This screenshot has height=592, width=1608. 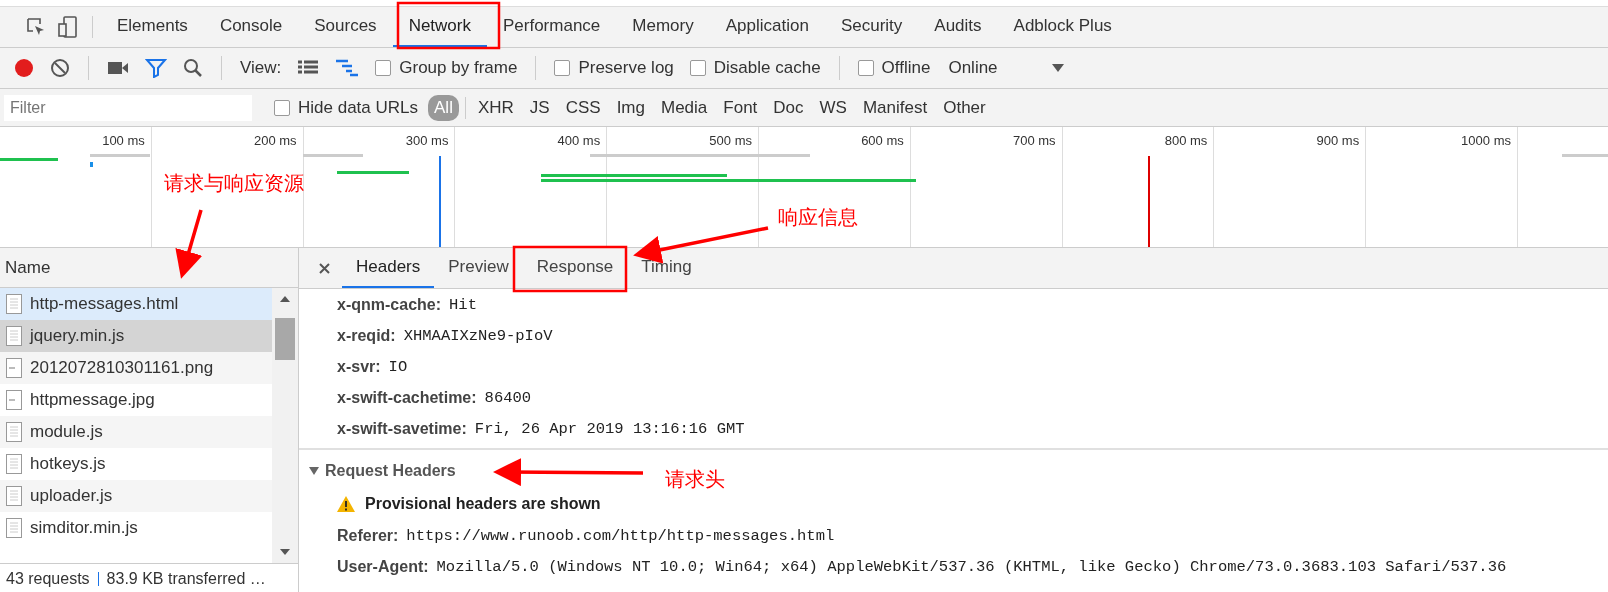 What do you see at coordinates (684, 107) in the screenshot?
I see `type-filter: Media` at bounding box center [684, 107].